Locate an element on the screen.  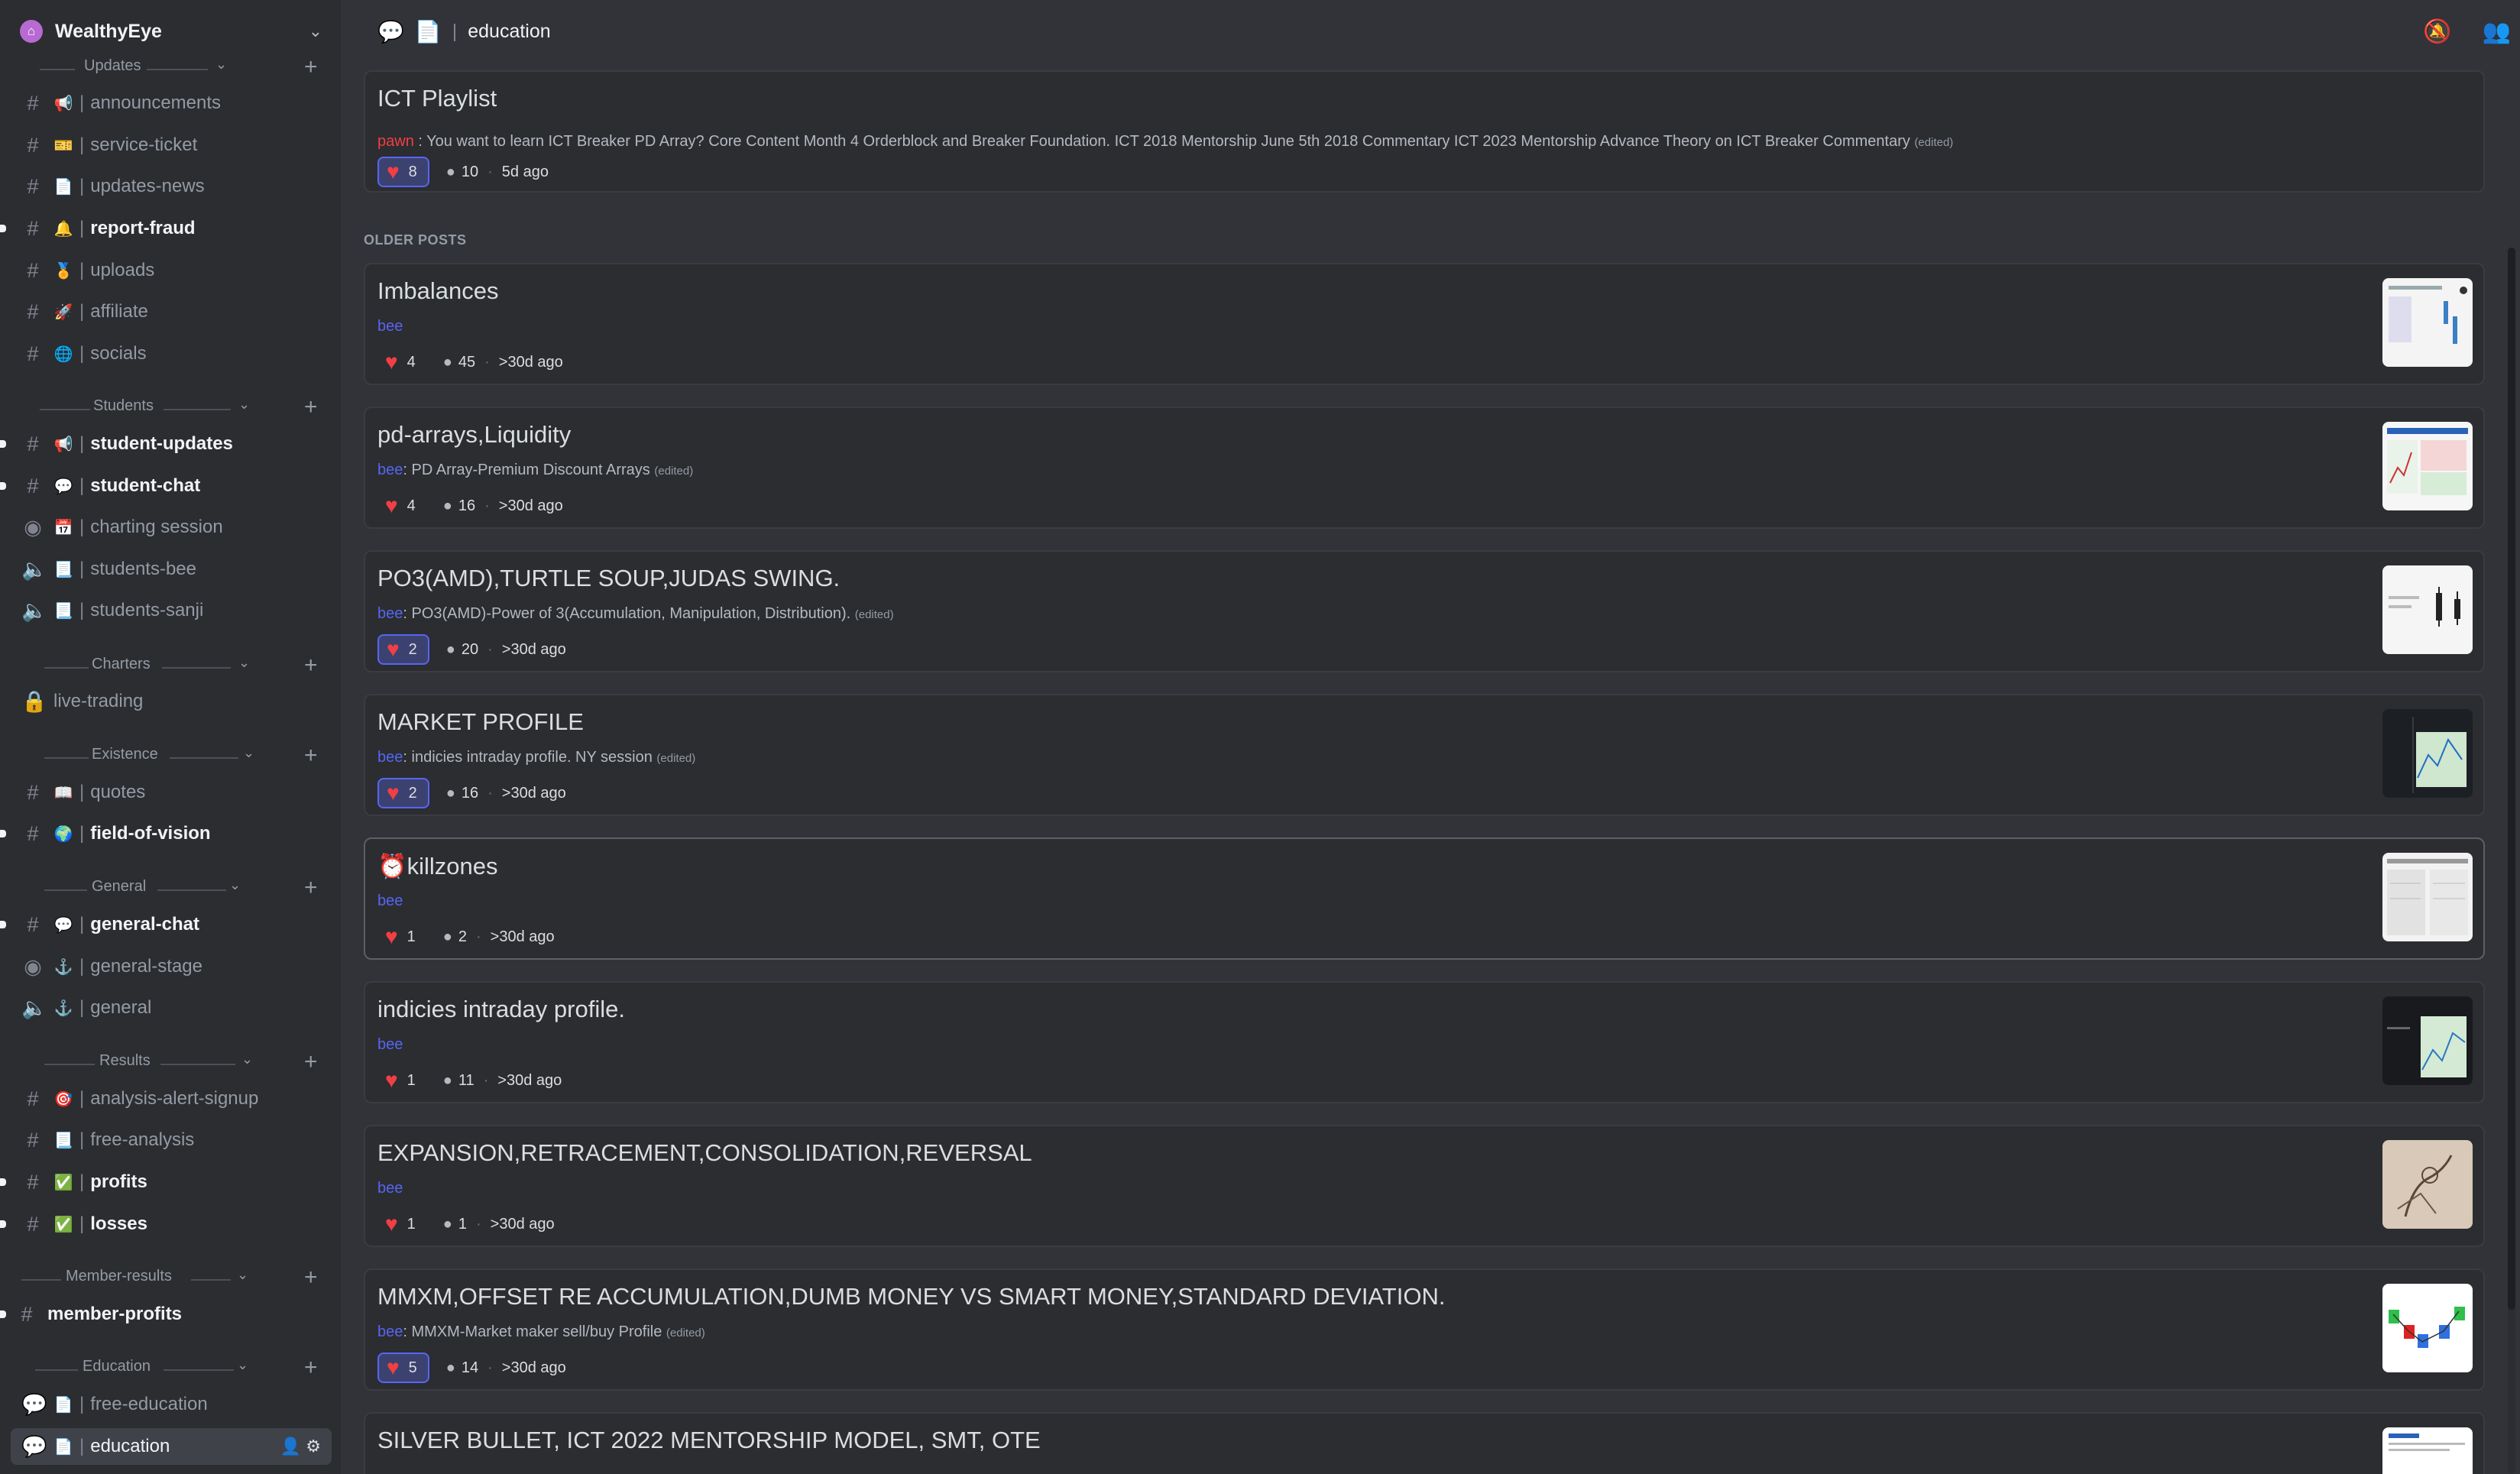
channel-name: service-ticket is located at coordinates (144, 144).